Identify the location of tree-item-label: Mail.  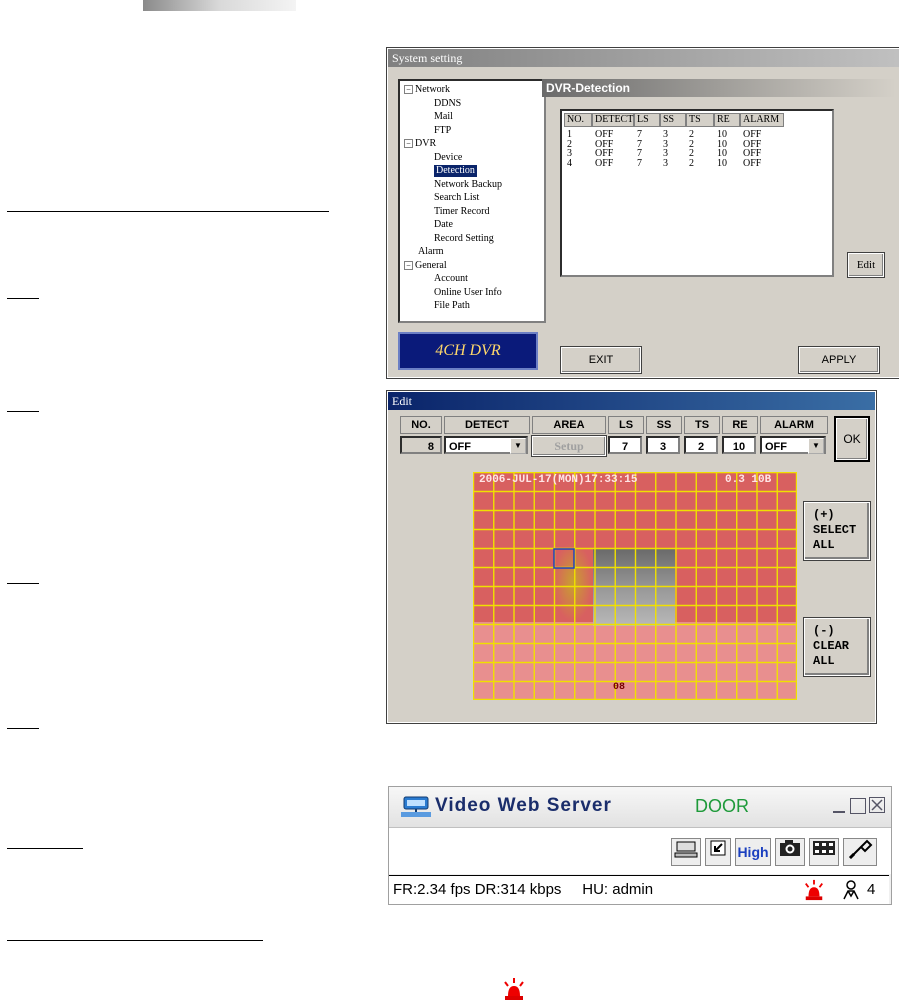
(443, 116).